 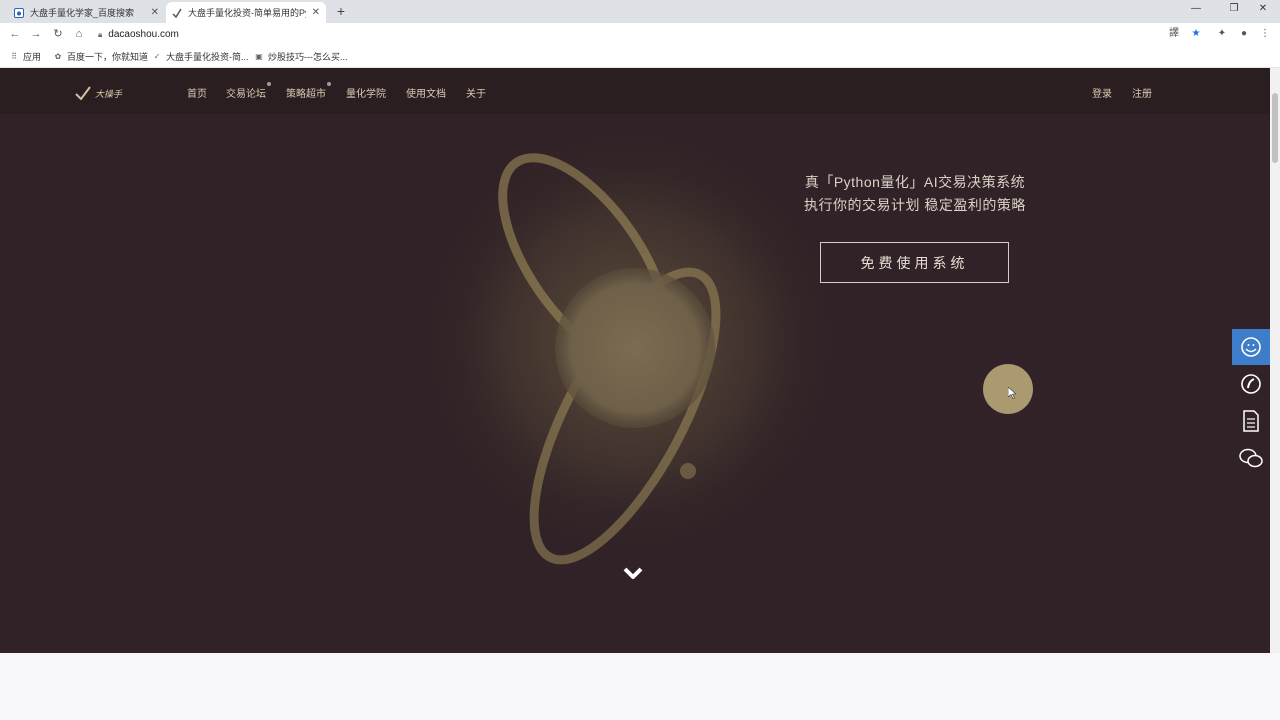 What do you see at coordinates (15, 34) in the screenshot?
I see `back-icon: ←` at bounding box center [15, 34].